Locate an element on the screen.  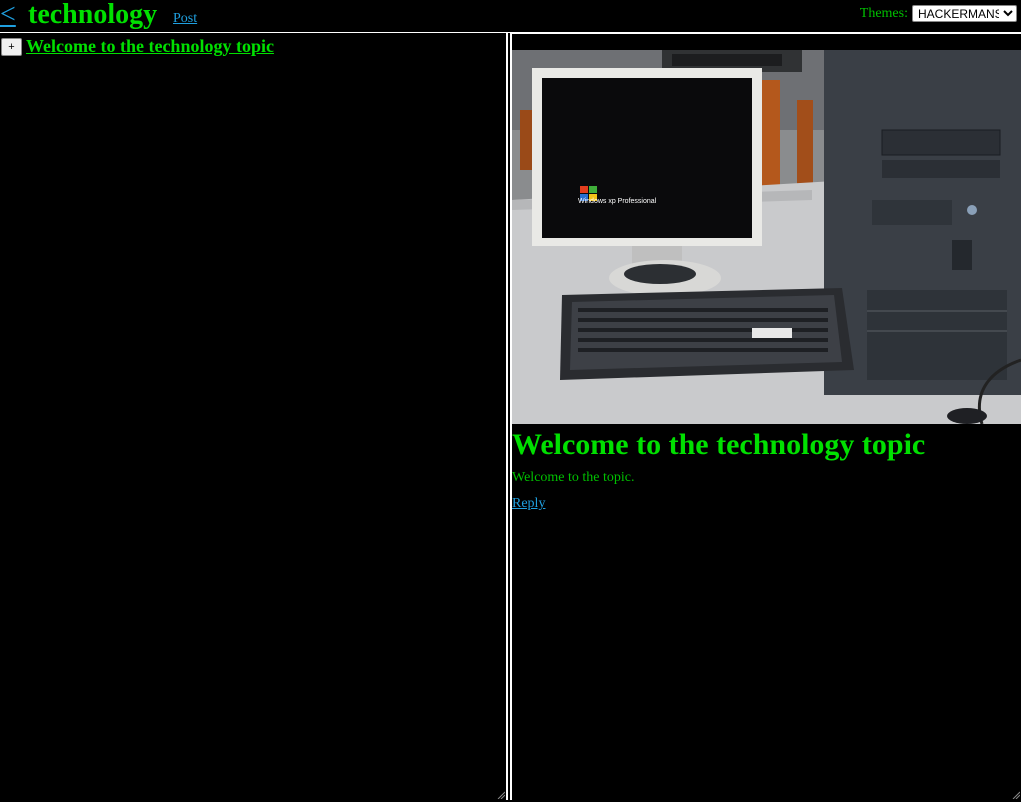
theme-switcher: Themes: HACKERMANS is located at coordinates (938, 13).